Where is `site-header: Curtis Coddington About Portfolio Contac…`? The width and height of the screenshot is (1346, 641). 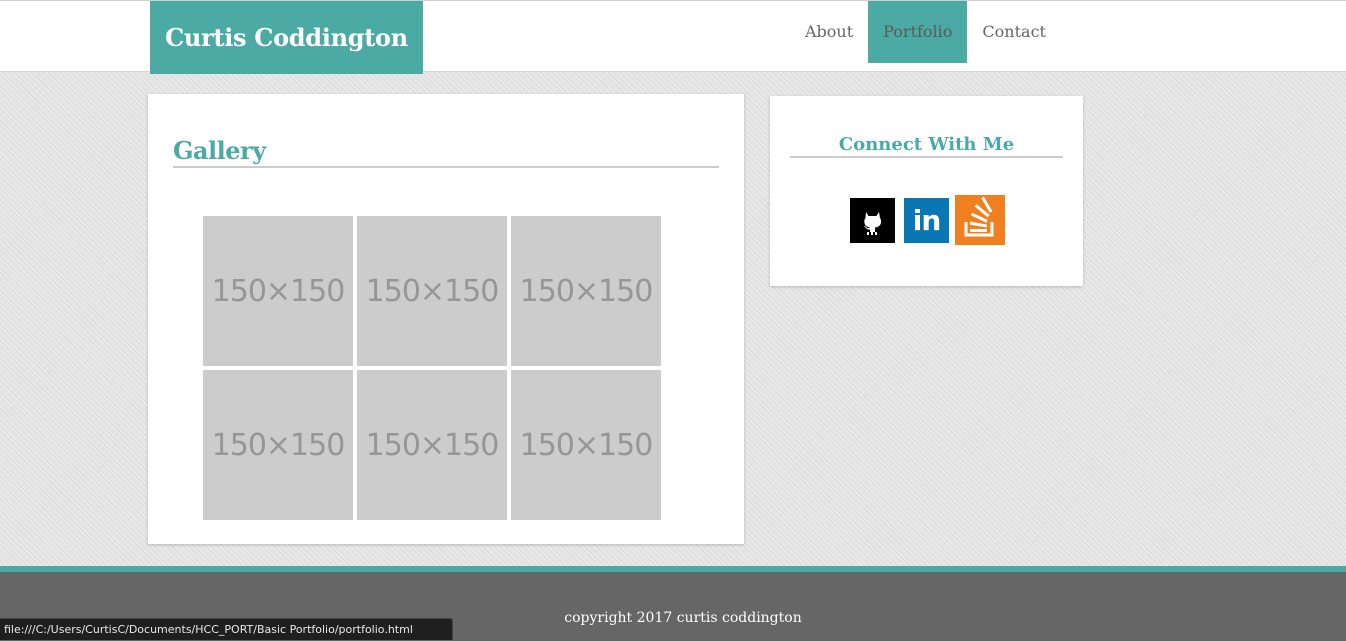 site-header: Curtis Coddington About Portfolio Contac… is located at coordinates (673, 37).